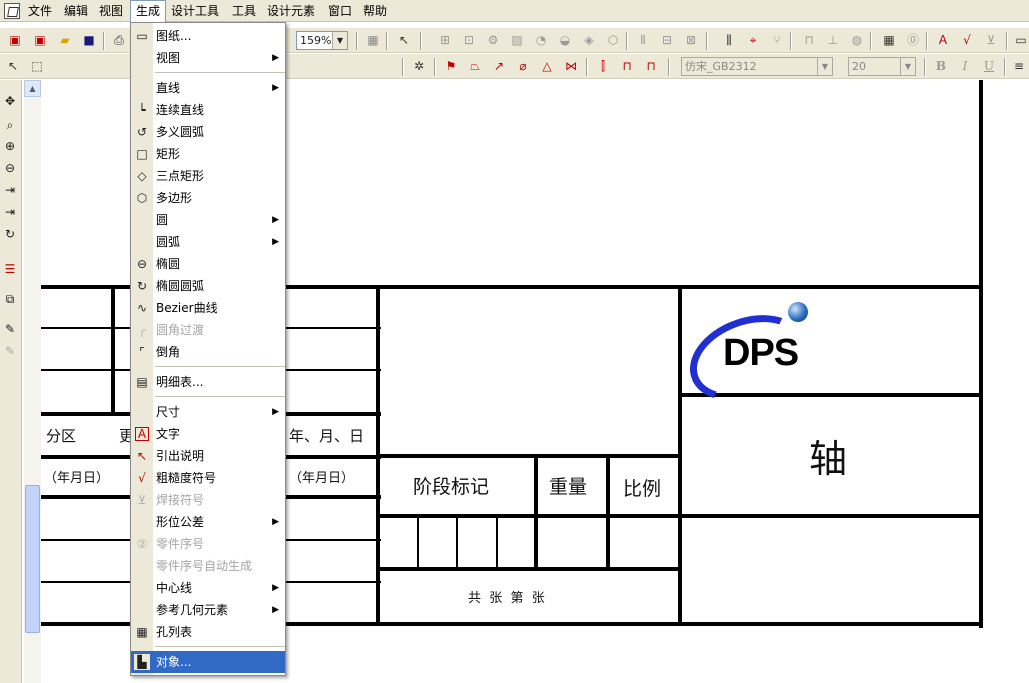 The image size is (1029, 683). I want to click on datum-icon: ⊥, so click(833, 40).